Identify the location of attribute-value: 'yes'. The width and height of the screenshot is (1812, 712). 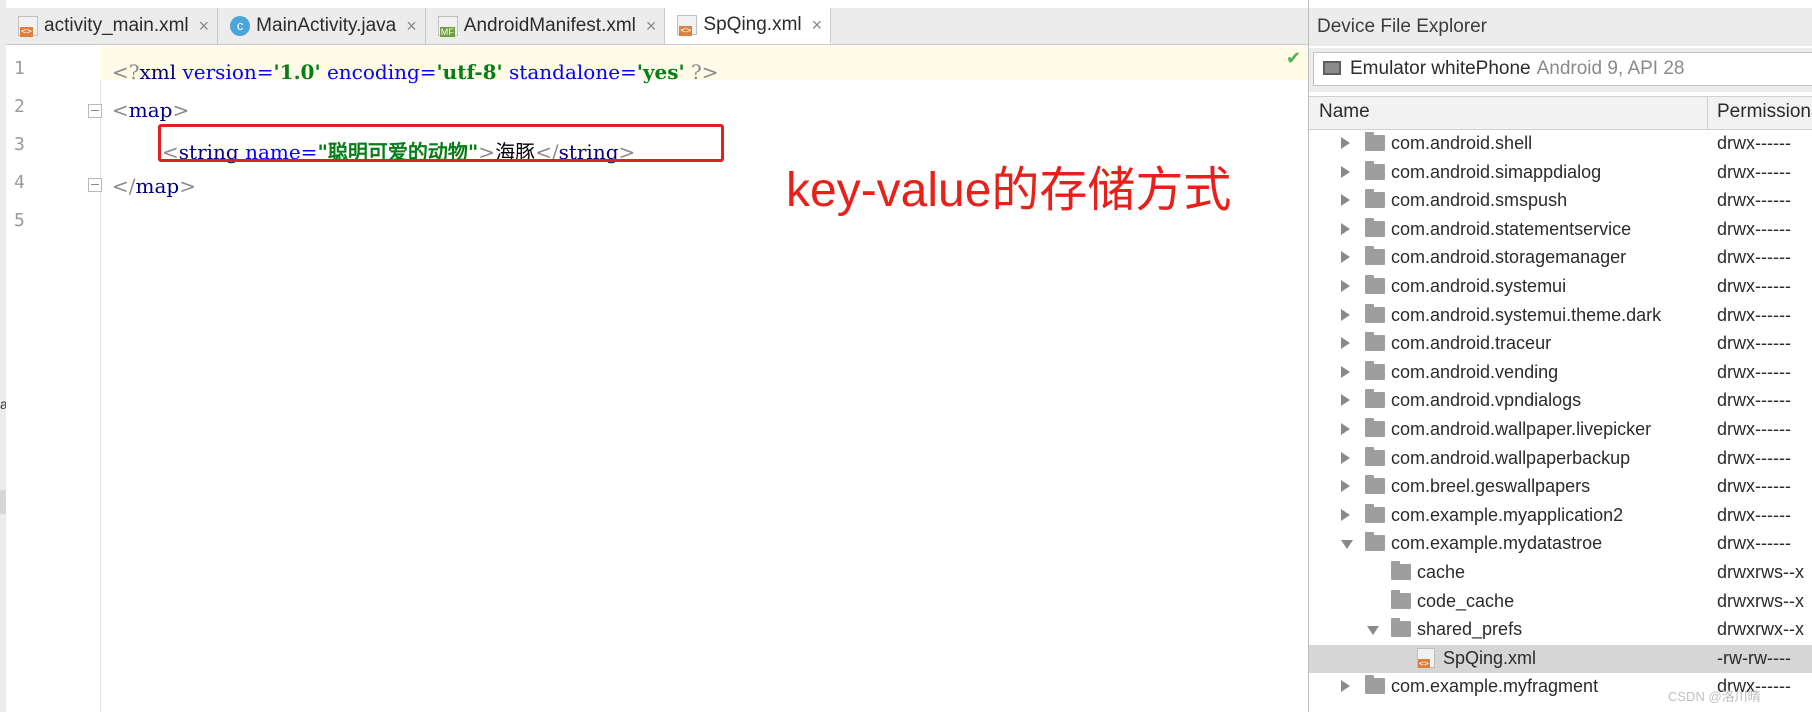
(660, 72).